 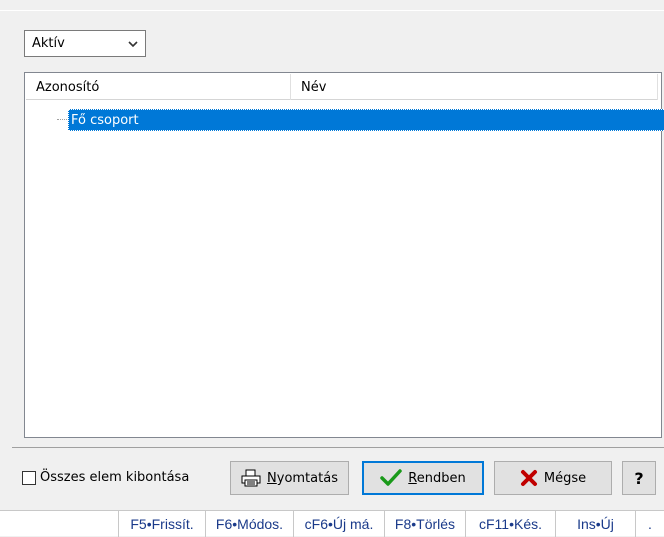 I want to click on help-button: ?, so click(x=639, y=478).